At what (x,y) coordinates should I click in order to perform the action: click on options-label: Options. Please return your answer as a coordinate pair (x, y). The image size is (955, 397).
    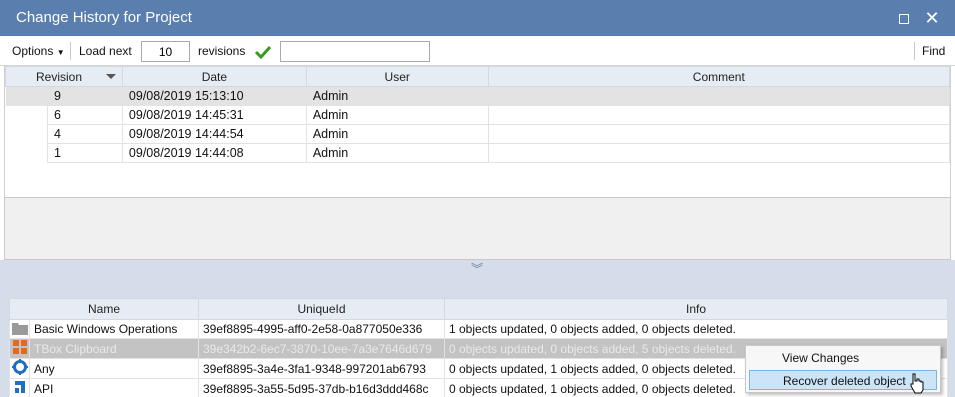
    Looking at the image, I should click on (33, 51).